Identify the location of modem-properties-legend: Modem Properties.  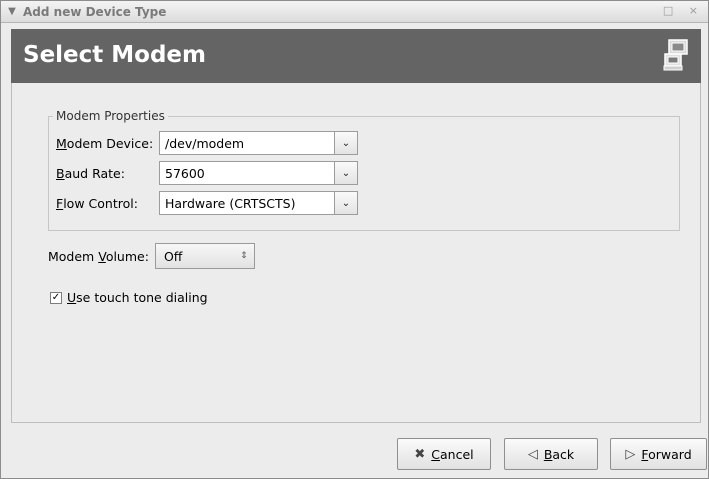
(110, 116).